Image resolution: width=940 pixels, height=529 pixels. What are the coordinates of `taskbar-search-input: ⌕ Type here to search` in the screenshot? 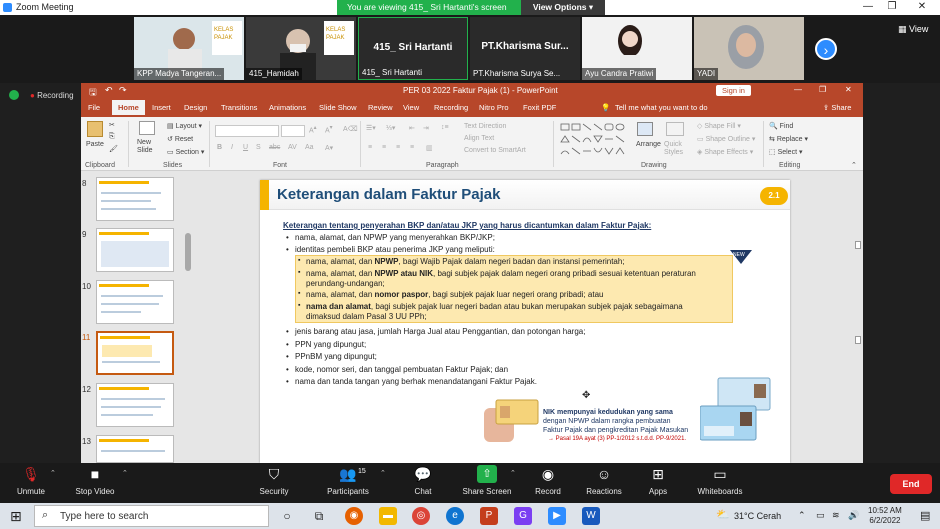 It's located at (151, 516).